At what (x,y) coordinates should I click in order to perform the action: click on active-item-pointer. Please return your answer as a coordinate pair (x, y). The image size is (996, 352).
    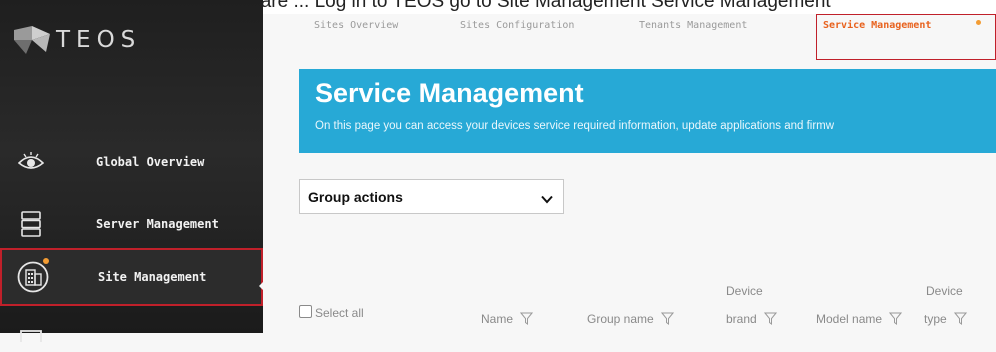
    Looking at the image, I should click on (266, 286).